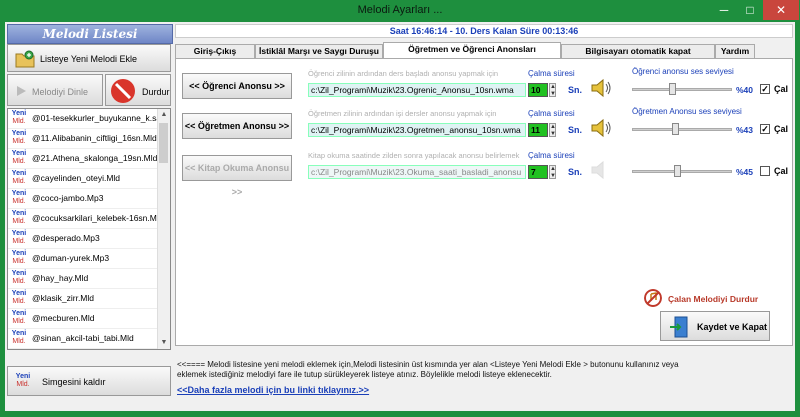  I want to click on list-item: Yeni Mld. @cocuksarkilari_kelebek-16sn.Mld, so click(89, 219).